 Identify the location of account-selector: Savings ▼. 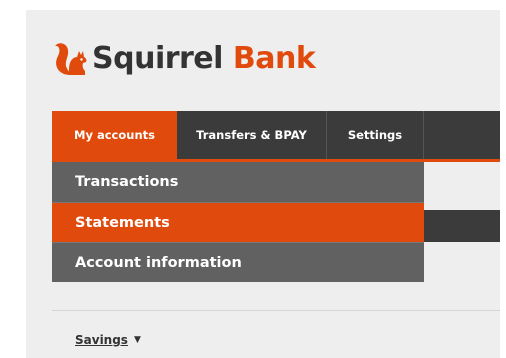
(108, 340).